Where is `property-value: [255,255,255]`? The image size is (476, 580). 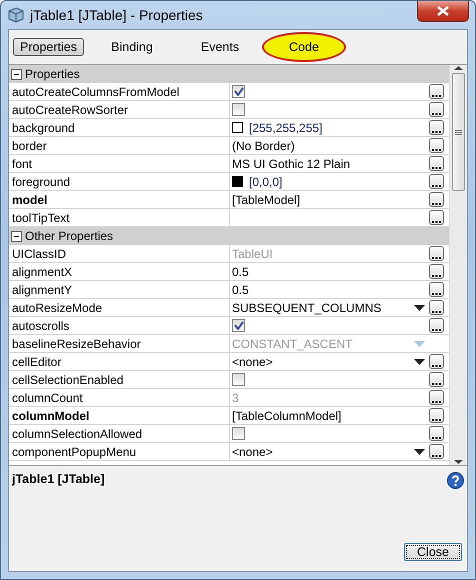
property-value: [255,255,255] is located at coordinates (285, 127).